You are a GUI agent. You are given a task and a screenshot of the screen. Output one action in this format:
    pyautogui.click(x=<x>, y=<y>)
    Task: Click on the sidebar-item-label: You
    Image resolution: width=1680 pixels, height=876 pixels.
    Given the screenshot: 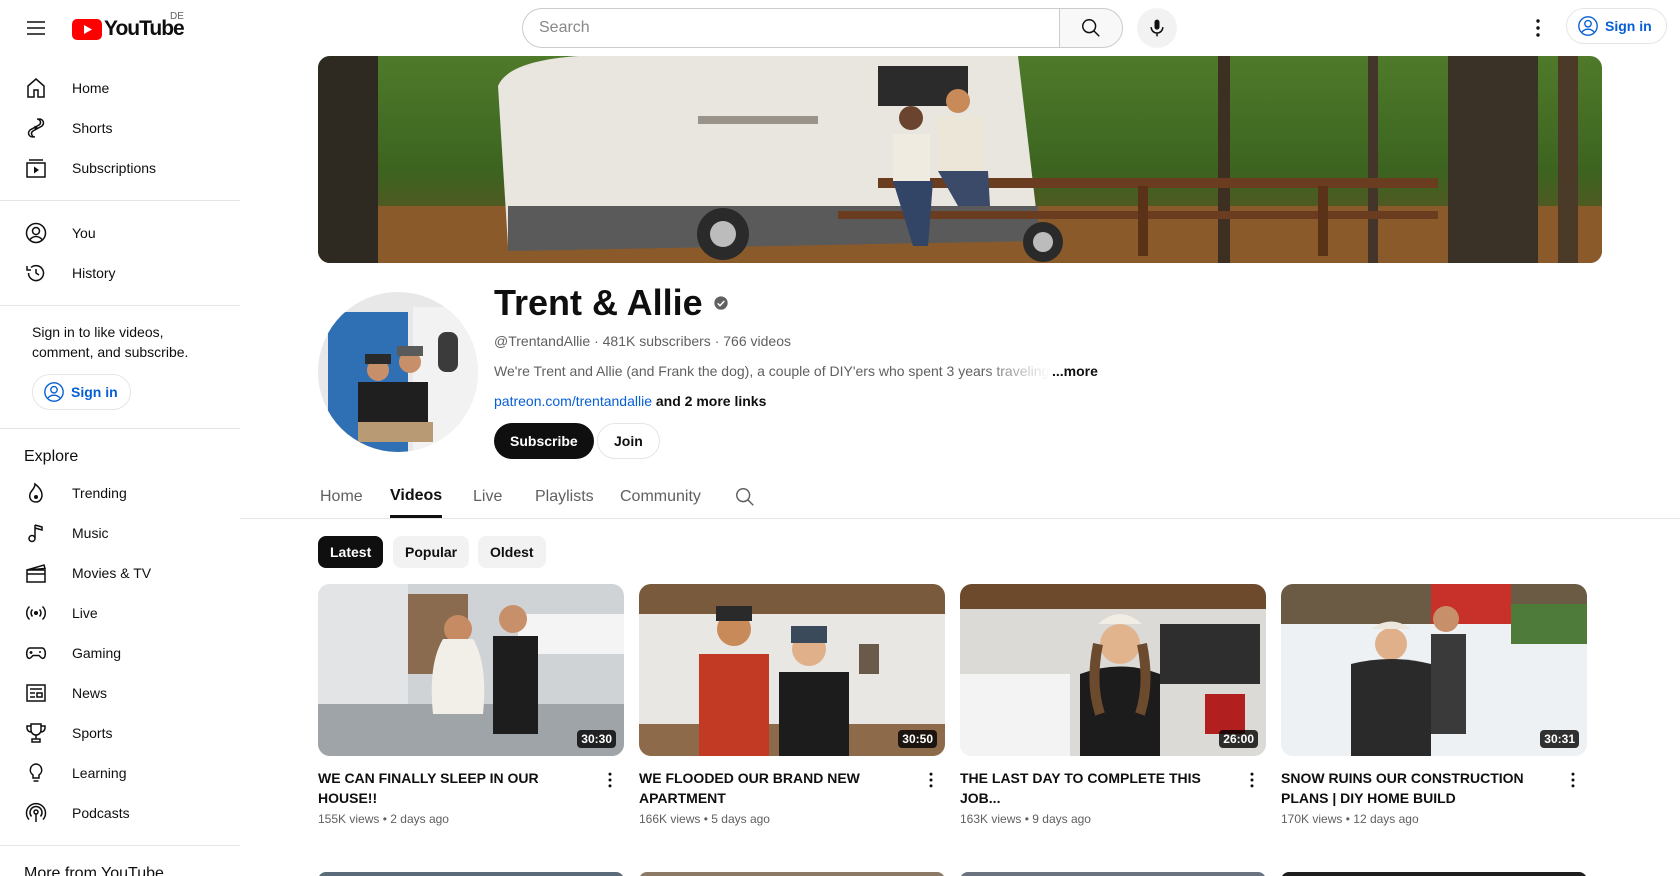 What is the action you would take?
    pyautogui.click(x=84, y=233)
    